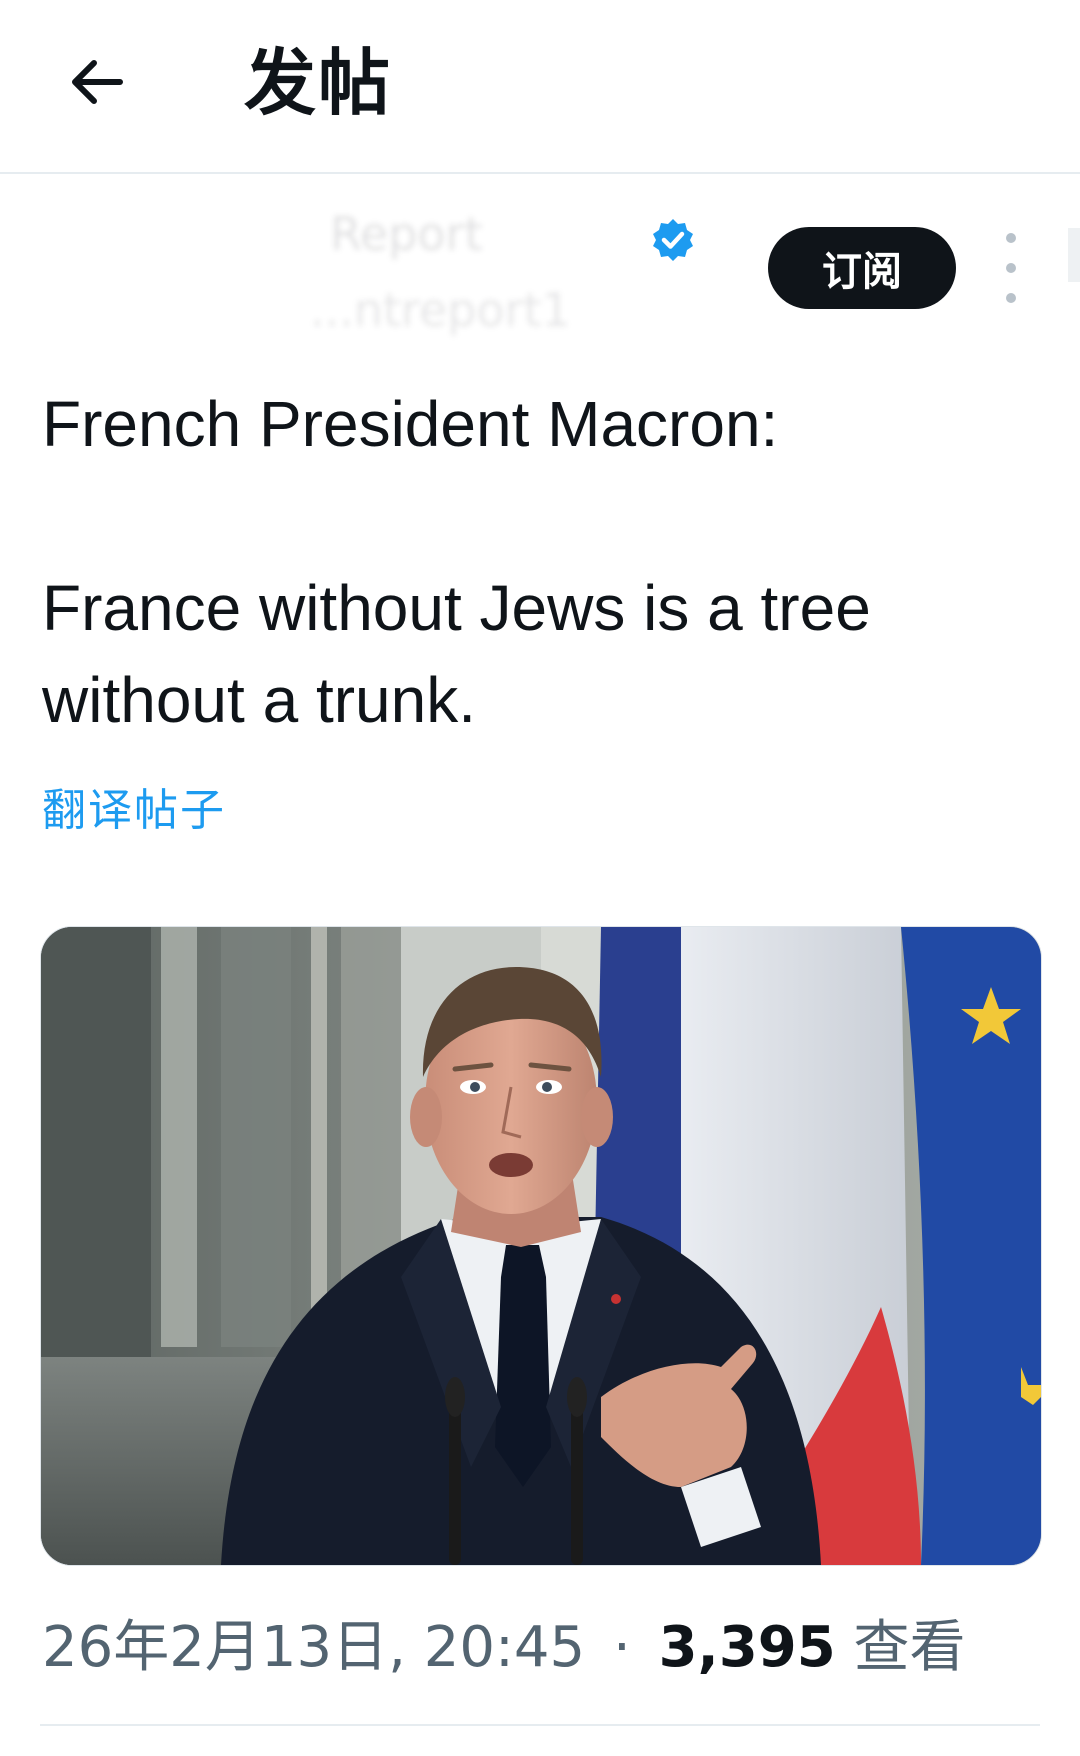 This screenshot has width=1080, height=1756. I want to click on author-handle: ...ntreport1, so click(440, 310).